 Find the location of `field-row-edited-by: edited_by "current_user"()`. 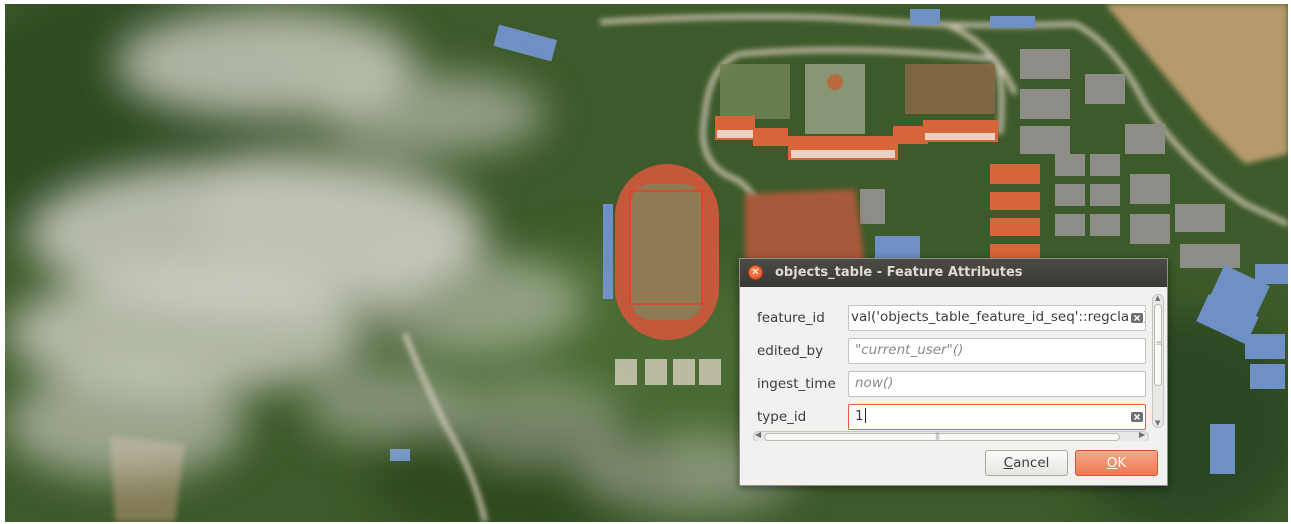

field-row-edited-by: edited_by "current_user"() is located at coordinates (946, 351).